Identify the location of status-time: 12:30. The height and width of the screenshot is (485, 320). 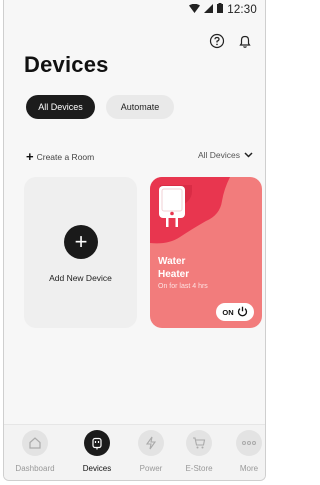
(242, 9).